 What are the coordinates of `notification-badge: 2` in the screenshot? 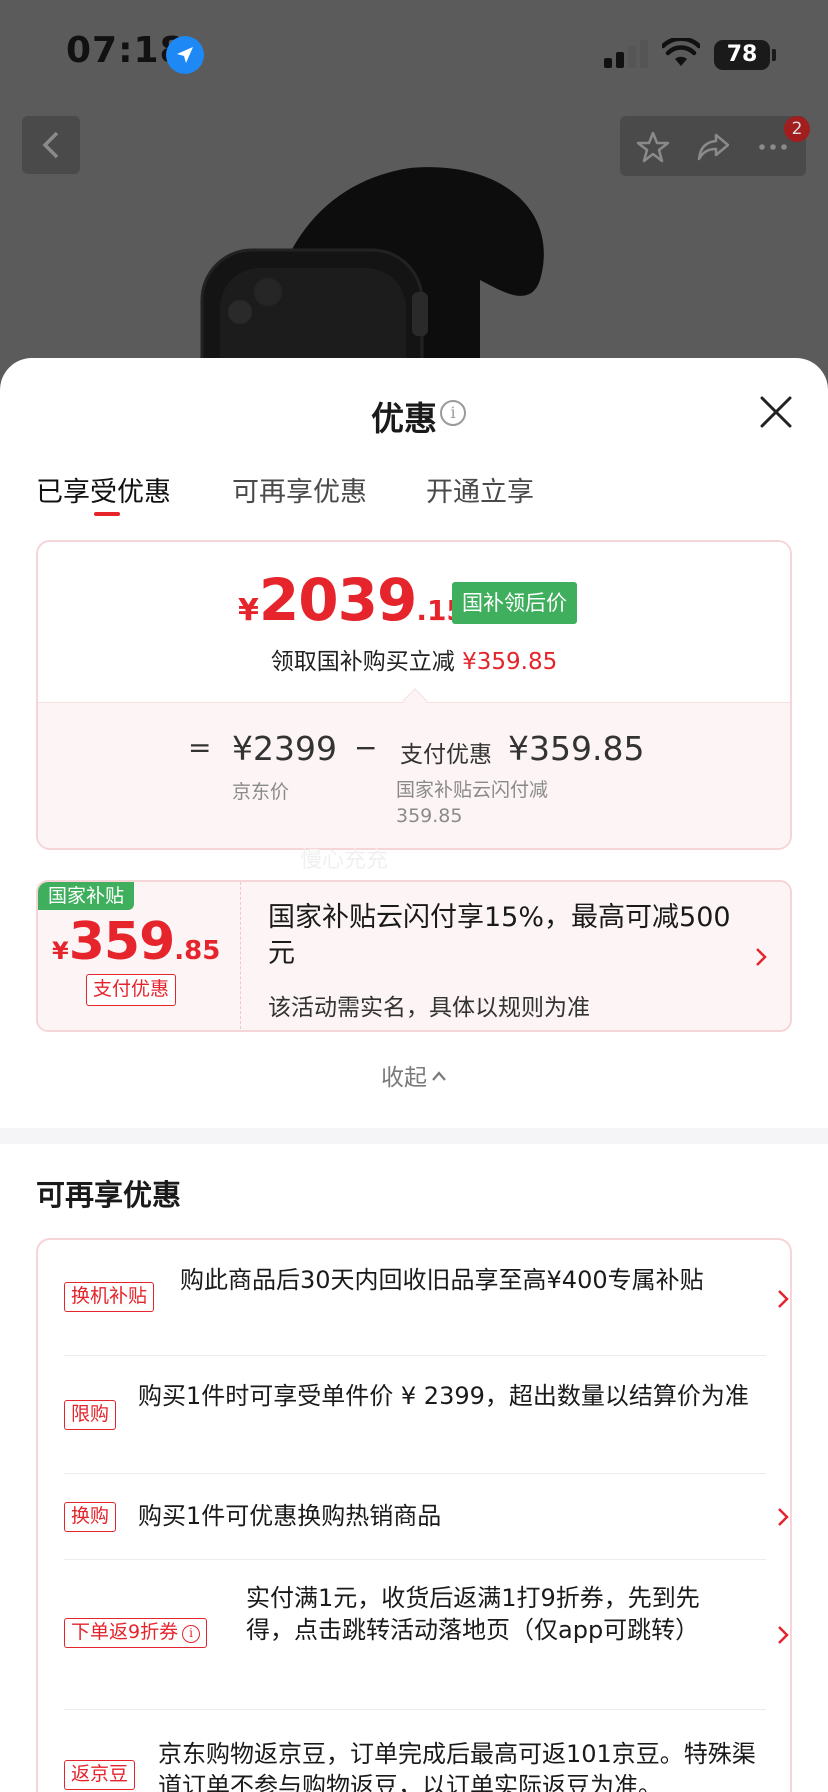 It's located at (797, 129).